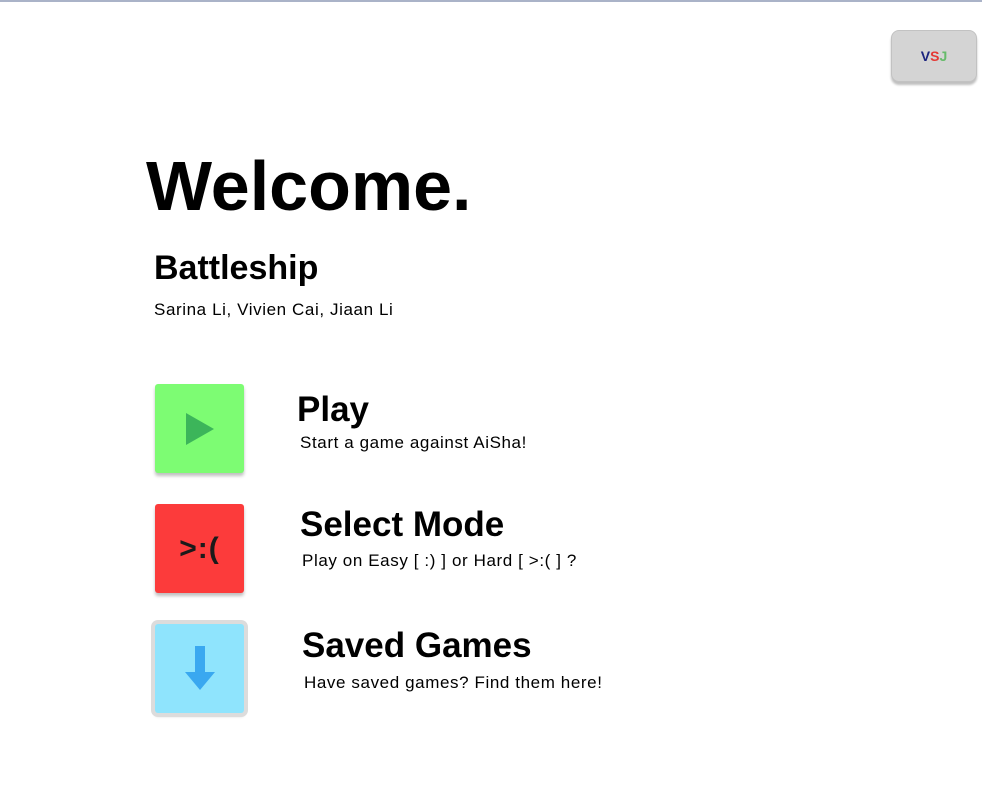  What do you see at coordinates (439, 560) in the screenshot?
I see `select-mode-description: Play on Easy [ :) ] or Hard [ >:( ] ?` at bounding box center [439, 560].